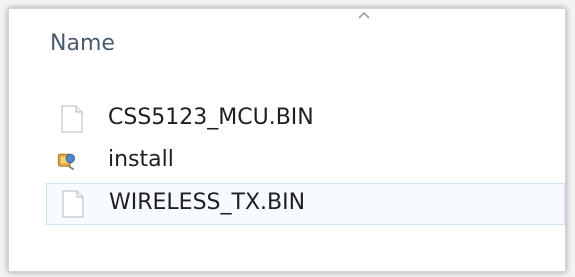  Describe the element at coordinates (82, 43) in the screenshot. I see `column-header-name: Name` at that location.